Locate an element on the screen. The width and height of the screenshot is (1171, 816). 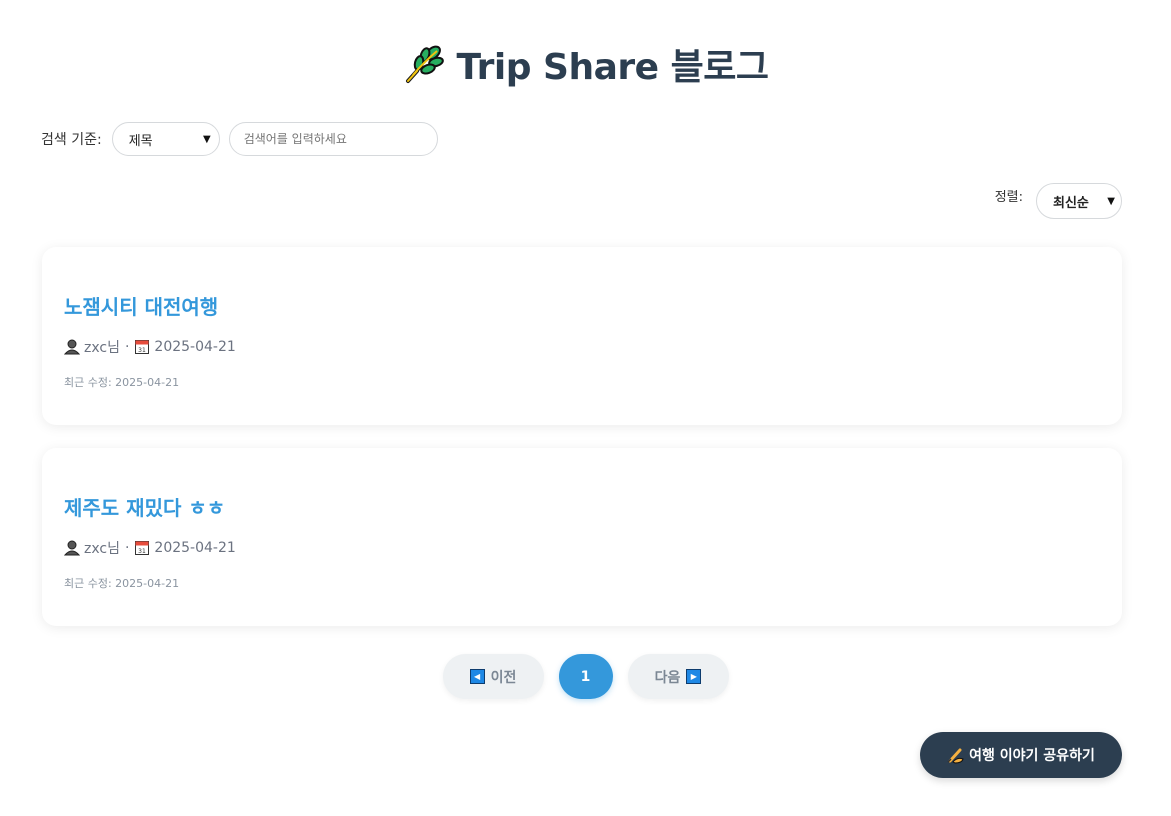
search-bar: 검색 기준: 제목 ▼ is located at coordinates (239, 139).